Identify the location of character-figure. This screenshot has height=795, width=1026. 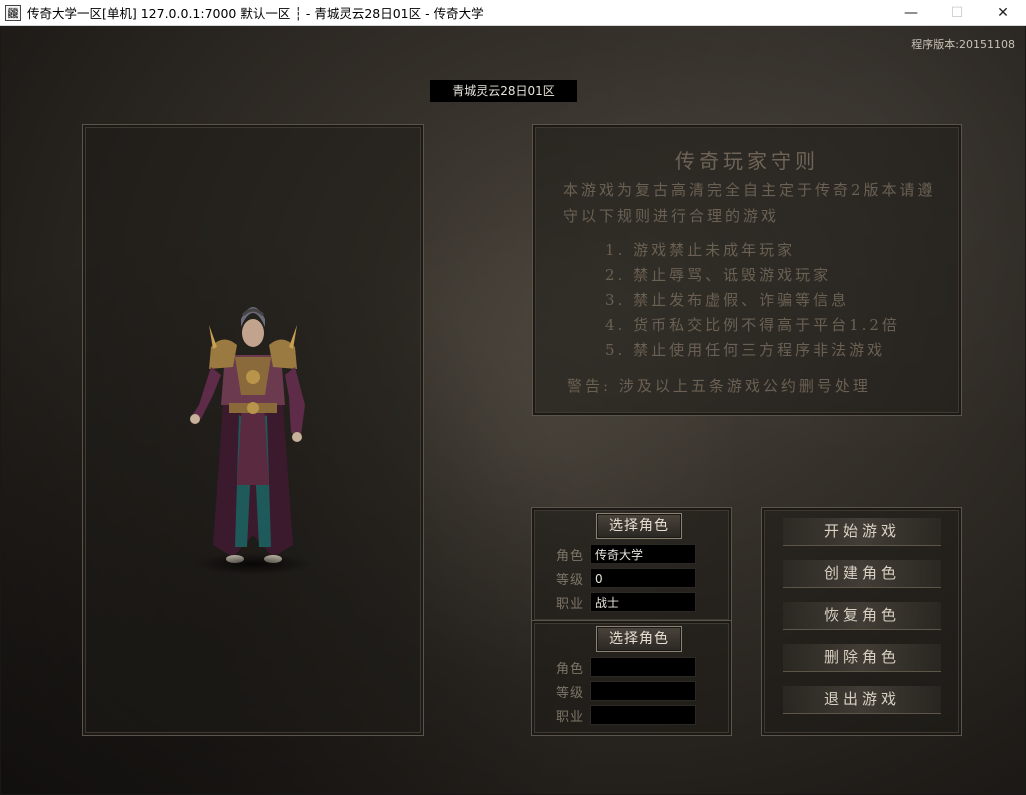
(253, 435).